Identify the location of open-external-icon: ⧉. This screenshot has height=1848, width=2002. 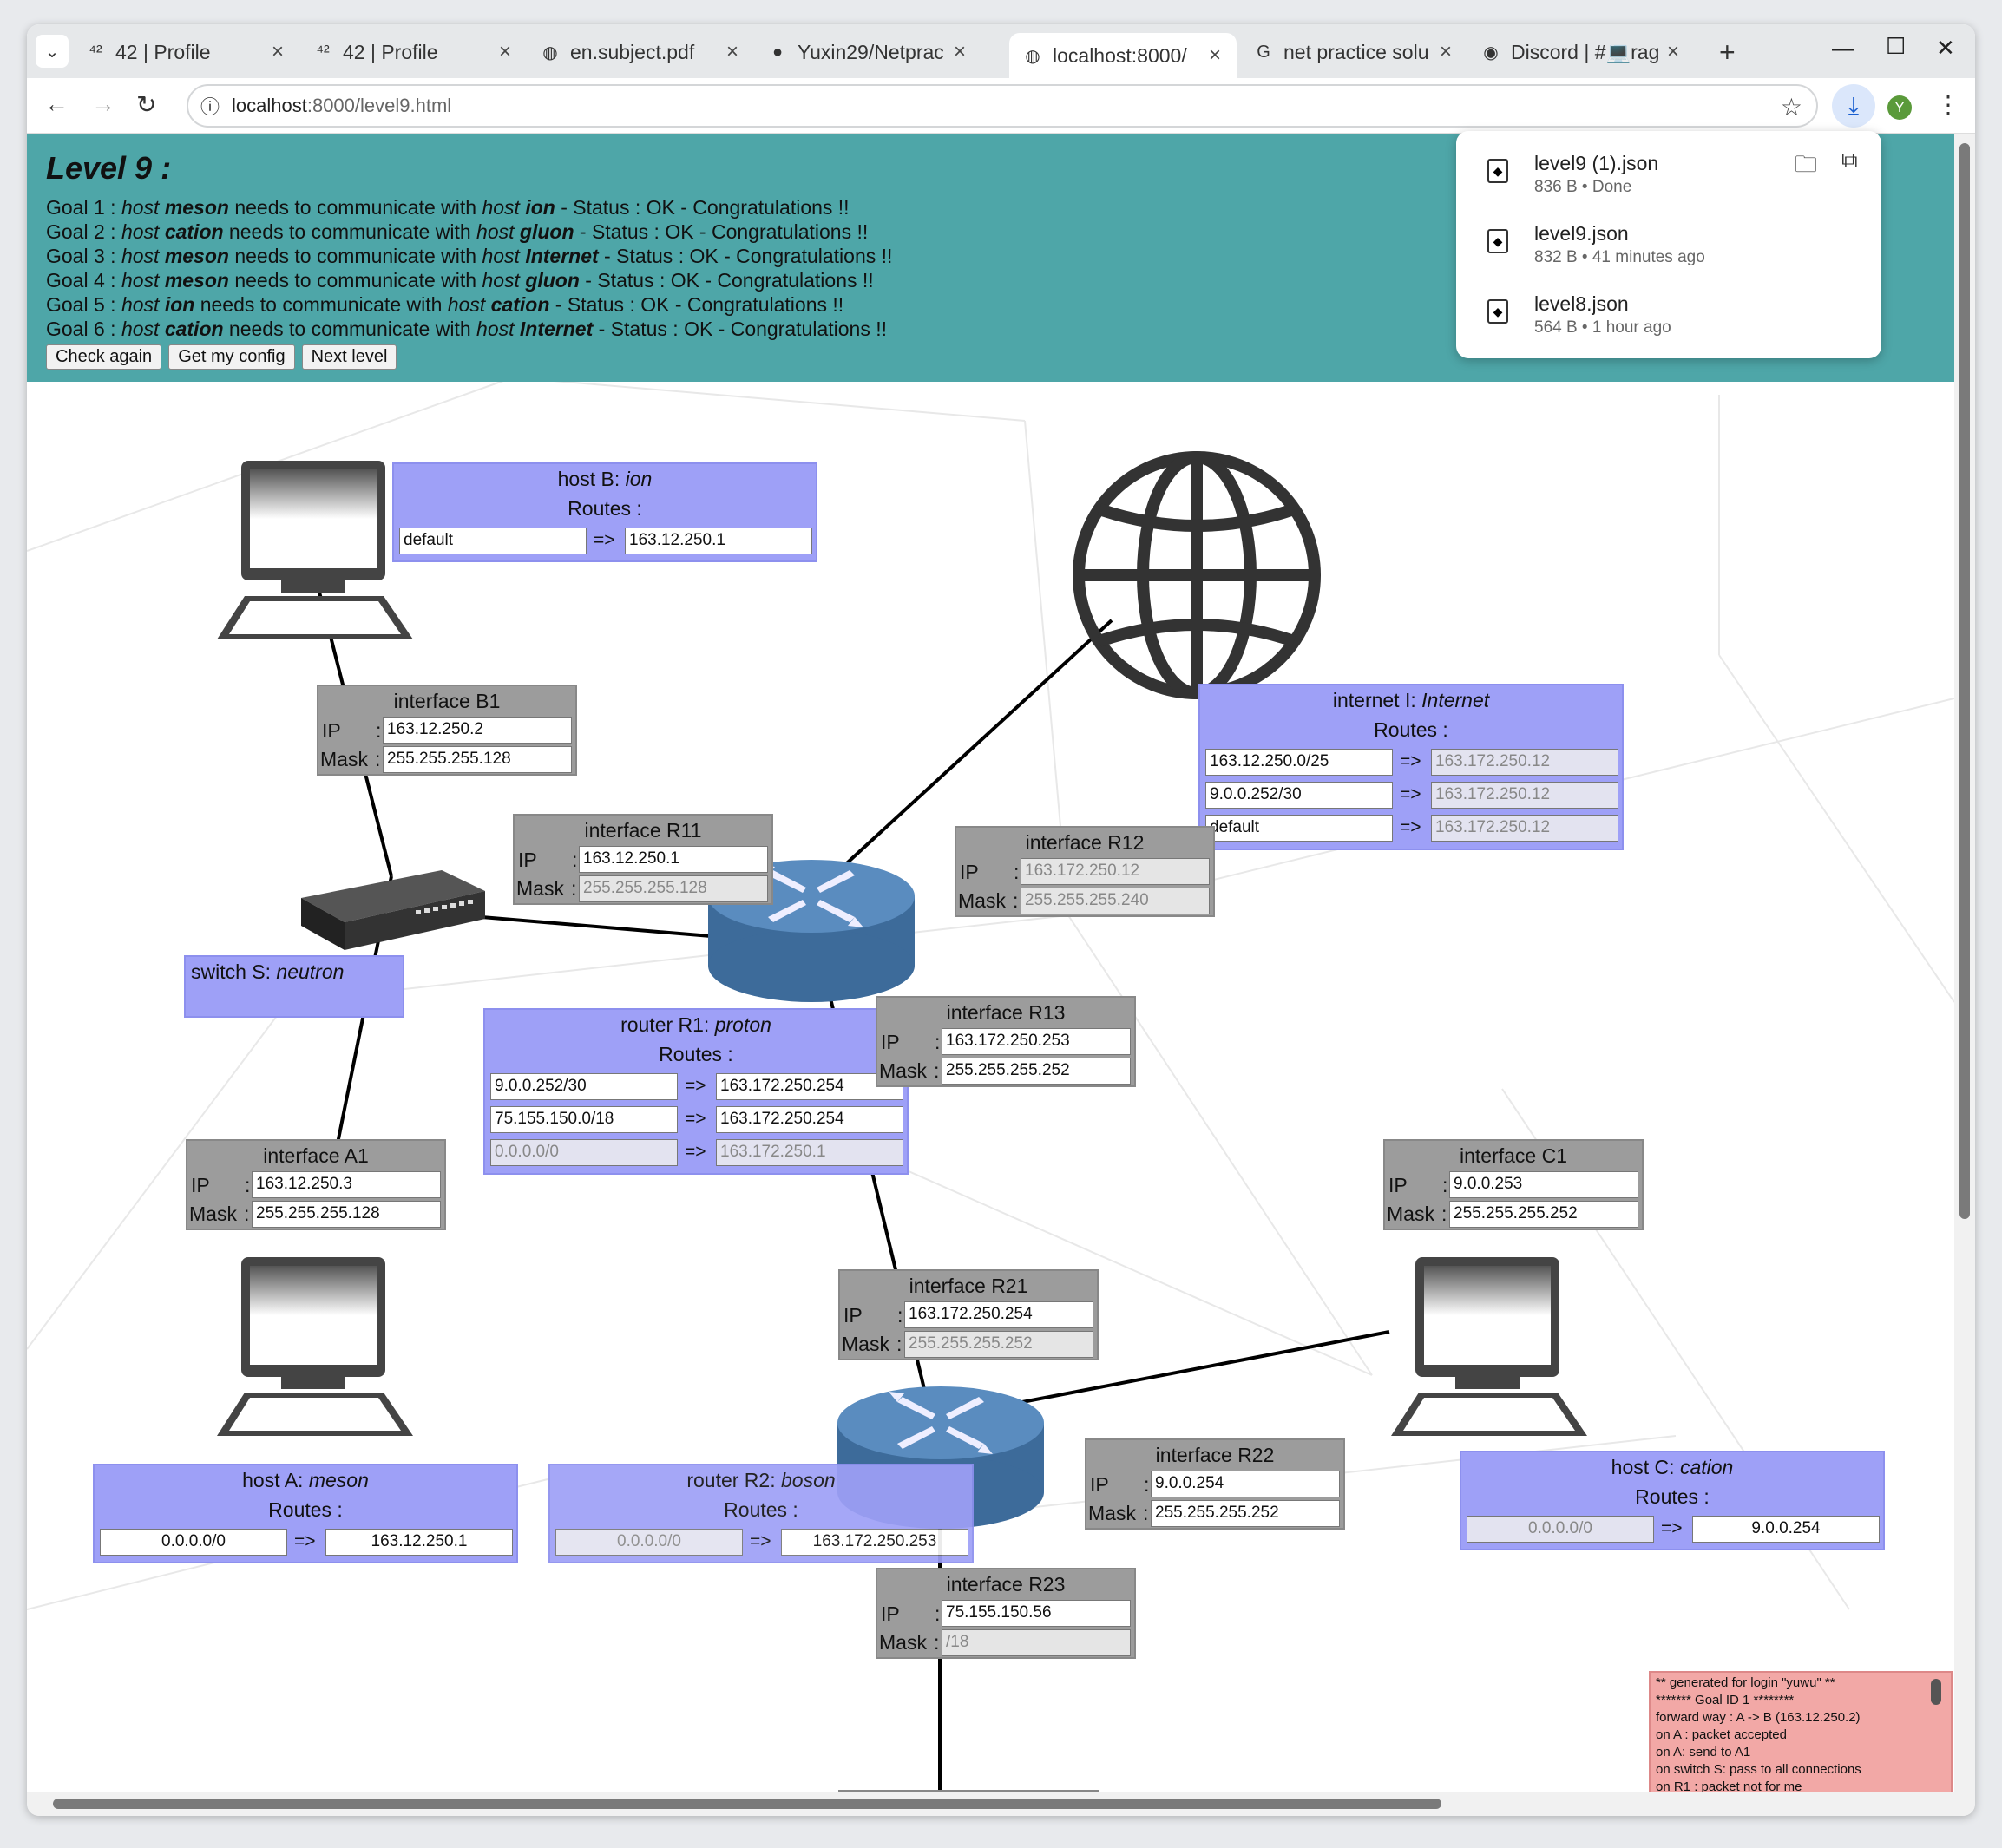
(1849, 160).